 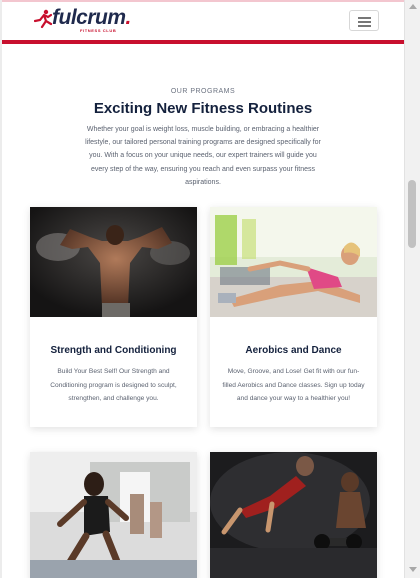 I want to click on woman-stretching-gym-photo, so click(x=293, y=262).